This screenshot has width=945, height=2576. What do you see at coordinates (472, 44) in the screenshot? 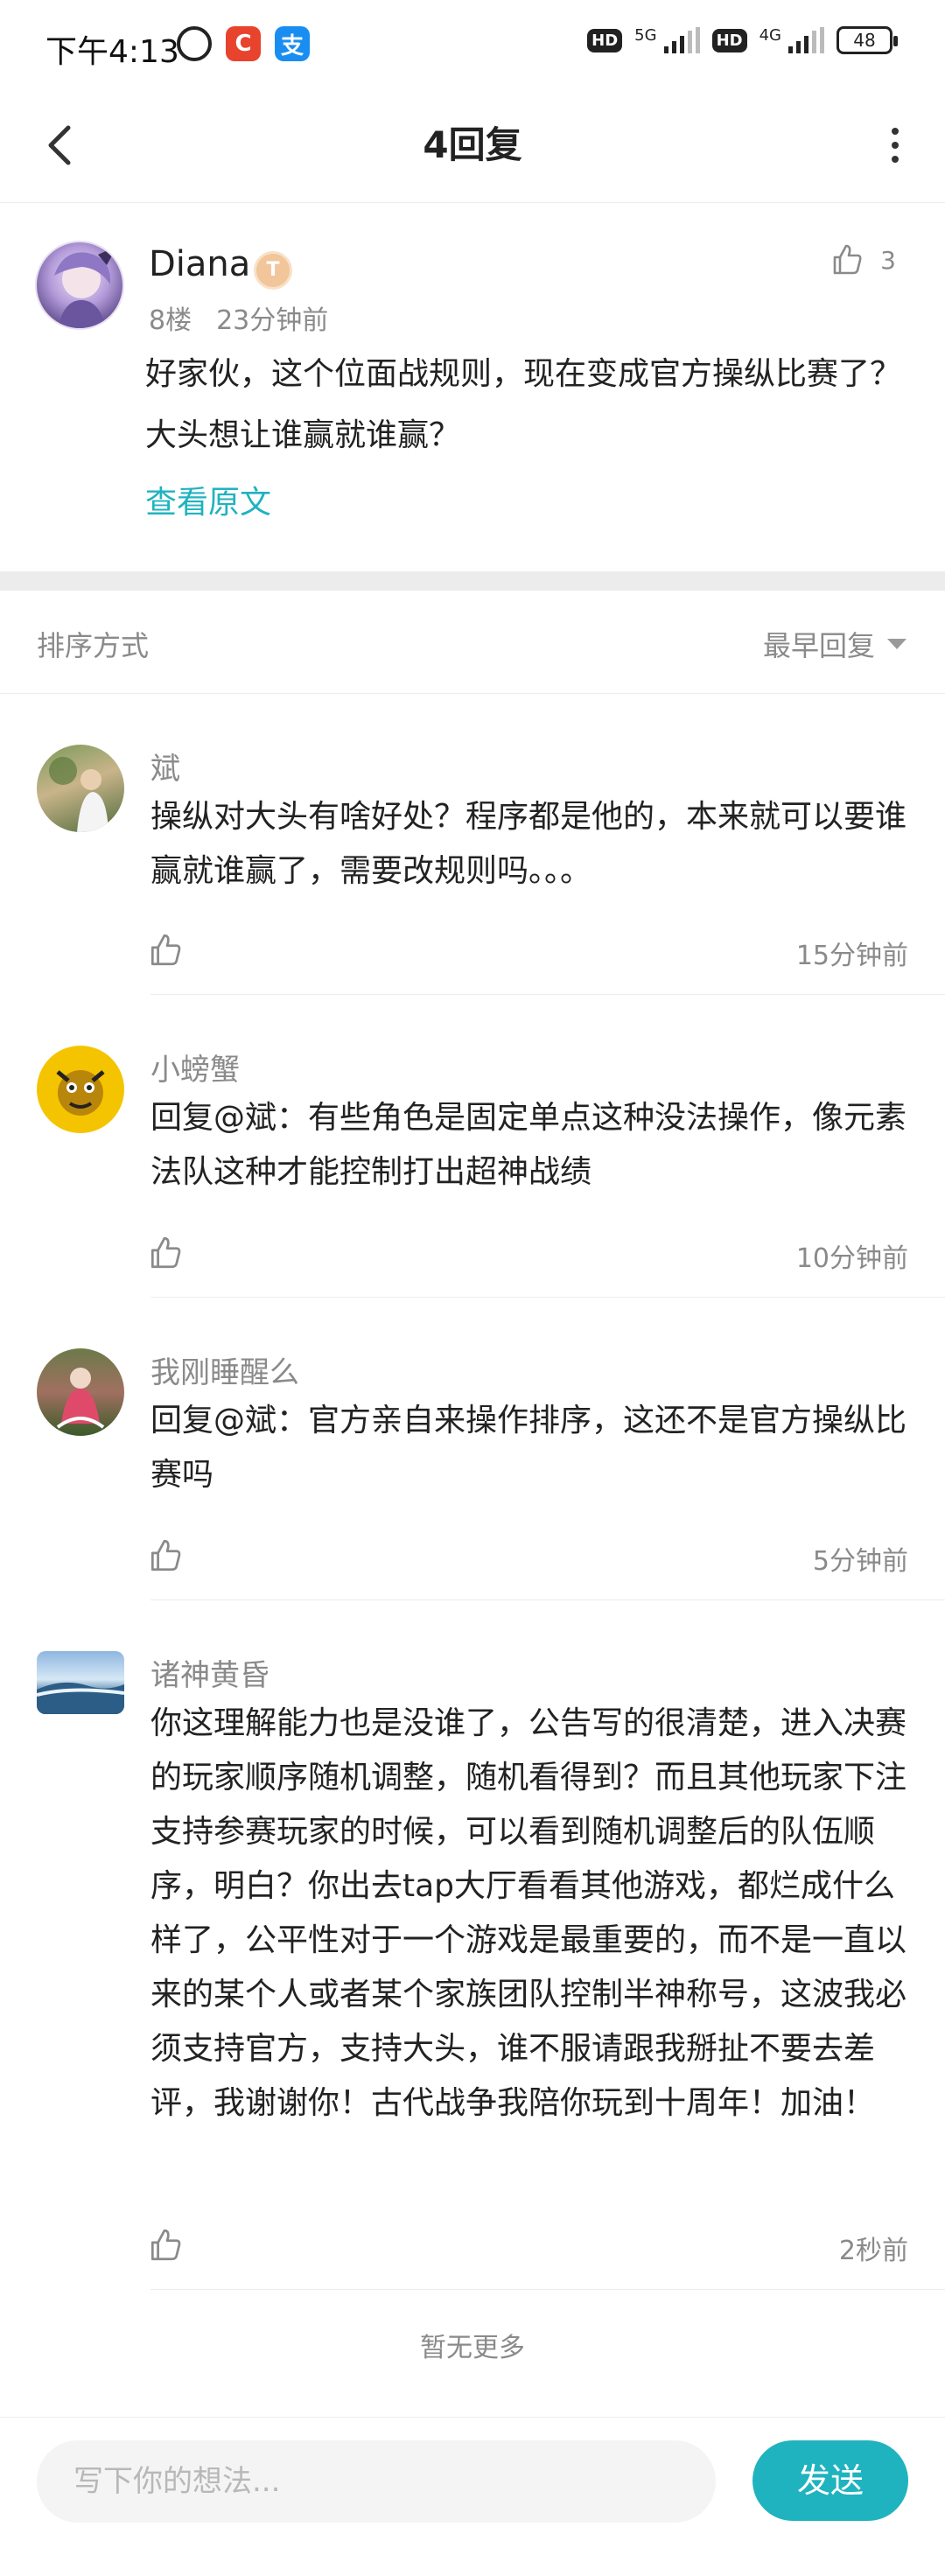
I see `status-bar: 下午4:13 C 支 HD 5G HD 4G 48` at bounding box center [472, 44].